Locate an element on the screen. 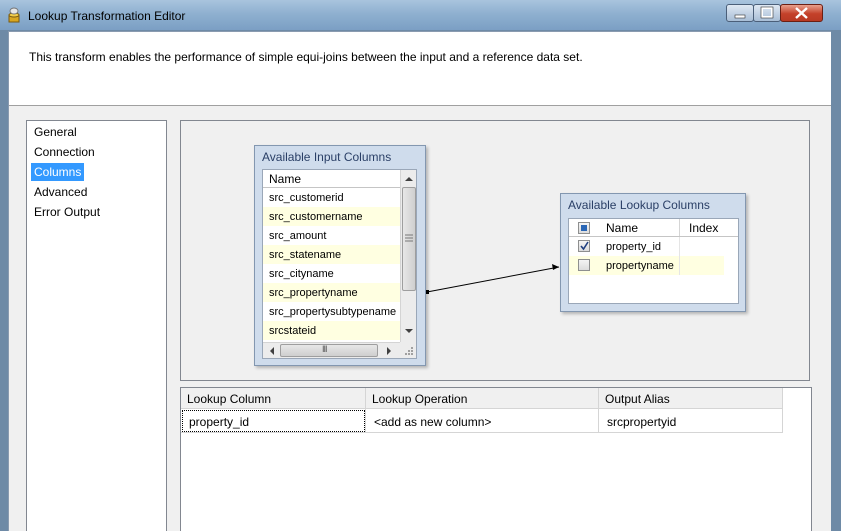 Image resolution: width=841 pixels, height=531 pixels. nav-item-columns: Columns is located at coordinates (58, 172).